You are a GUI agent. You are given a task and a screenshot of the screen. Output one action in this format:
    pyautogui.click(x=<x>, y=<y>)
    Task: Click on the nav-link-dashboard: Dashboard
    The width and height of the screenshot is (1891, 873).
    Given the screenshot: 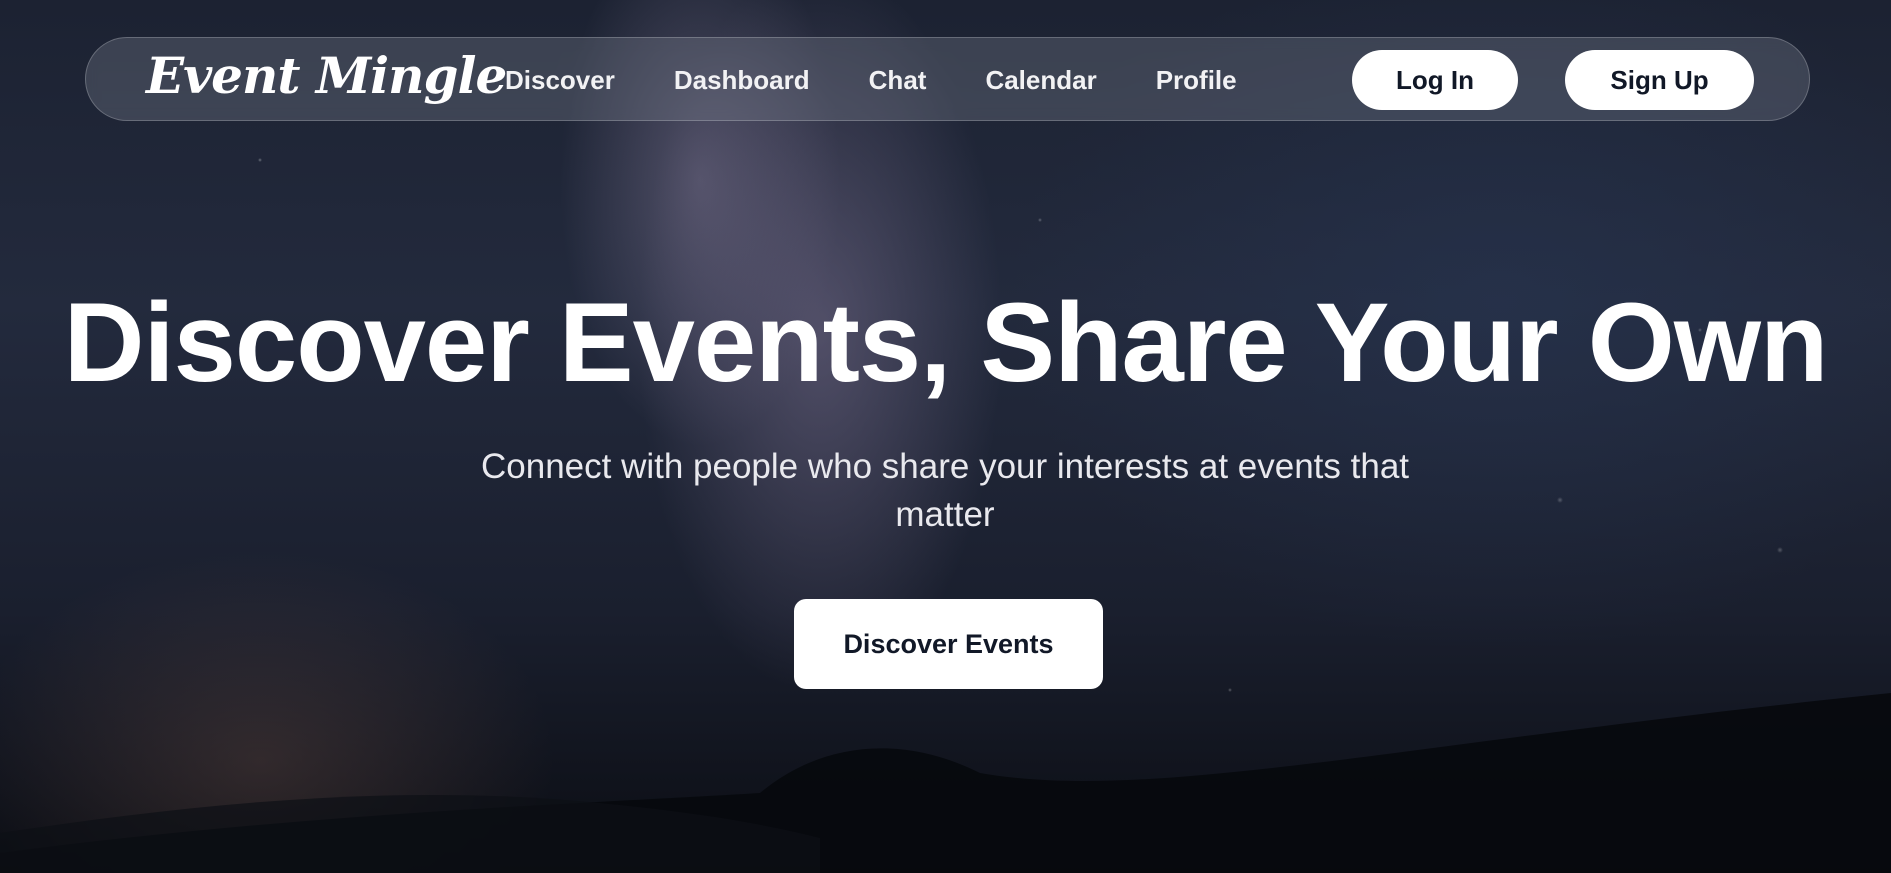 What is the action you would take?
    pyautogui.click(x=742, y=80)
    